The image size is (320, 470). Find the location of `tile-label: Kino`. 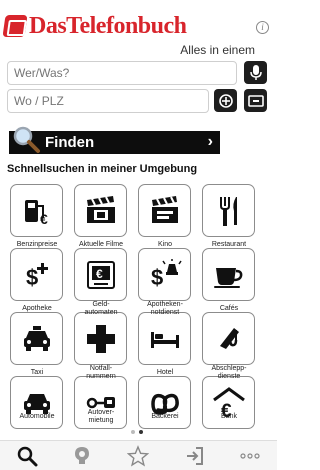

tile-label: Kino is located at coordinates (164, 244).